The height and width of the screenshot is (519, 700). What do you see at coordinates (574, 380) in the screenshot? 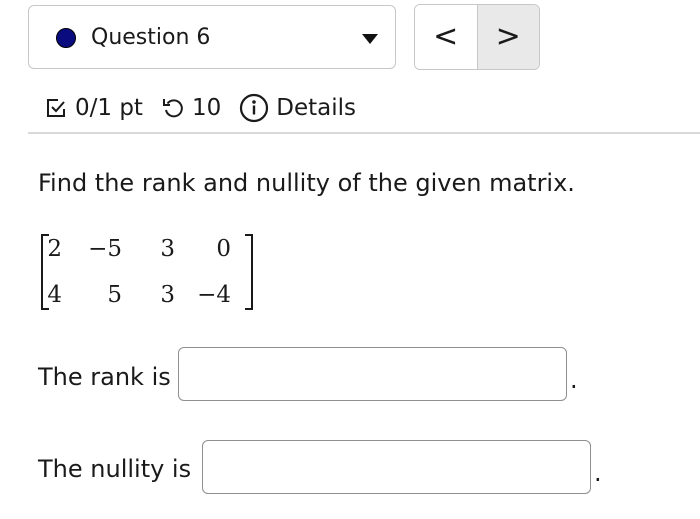
I see `rank-period: .` at bounding box center [574, 380].